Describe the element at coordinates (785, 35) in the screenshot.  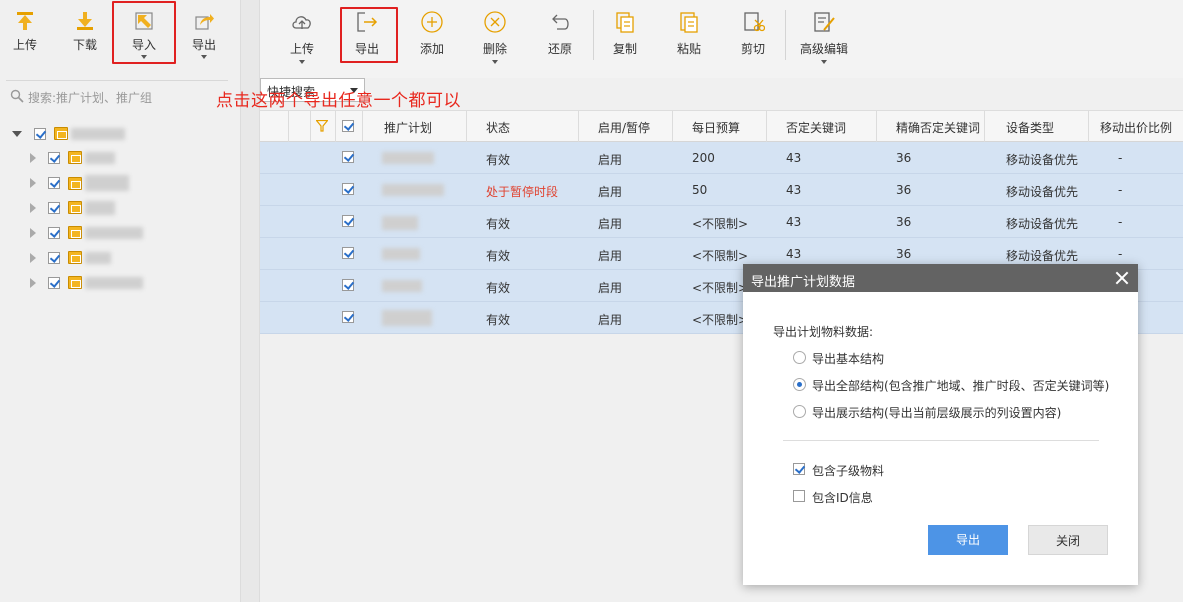
I see `toolbar-separator` at that location.